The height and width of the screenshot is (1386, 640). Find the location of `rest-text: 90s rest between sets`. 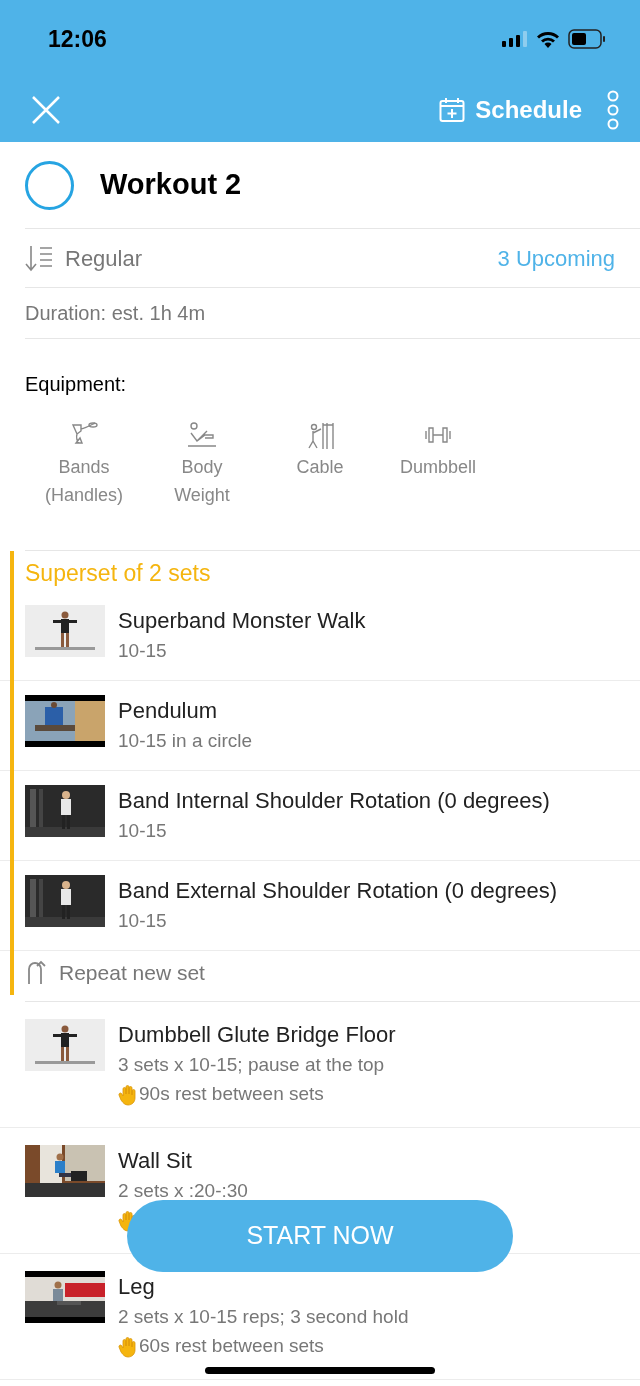

rest-text: 90s rest between sets is located at coordinates (231, 1094).